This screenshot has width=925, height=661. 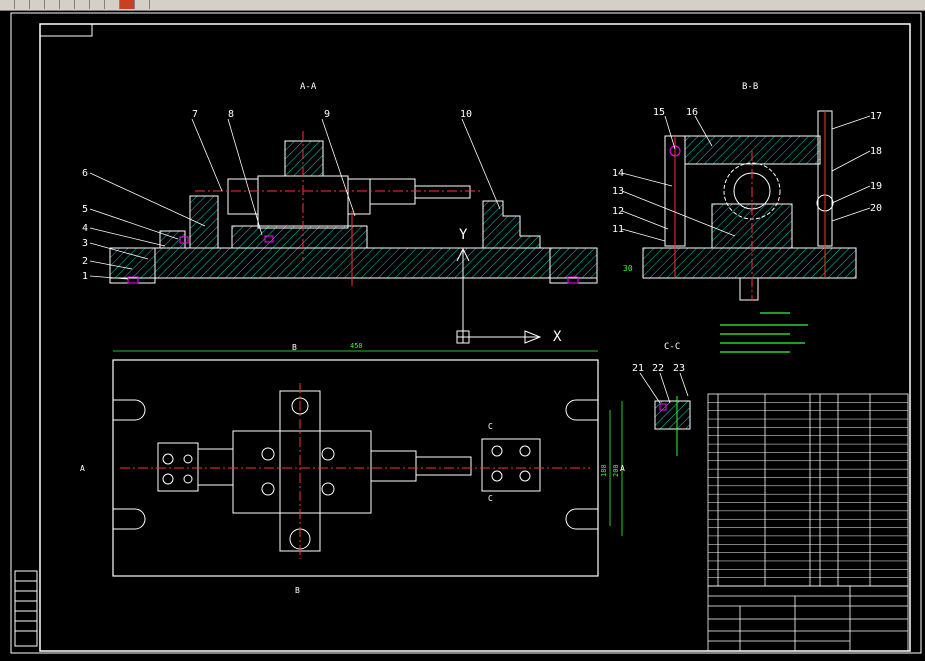 What do you see at coordinates (85, 228) in the screenshot?
I see `part-number-4: 4` at bounding box center [85, 228].